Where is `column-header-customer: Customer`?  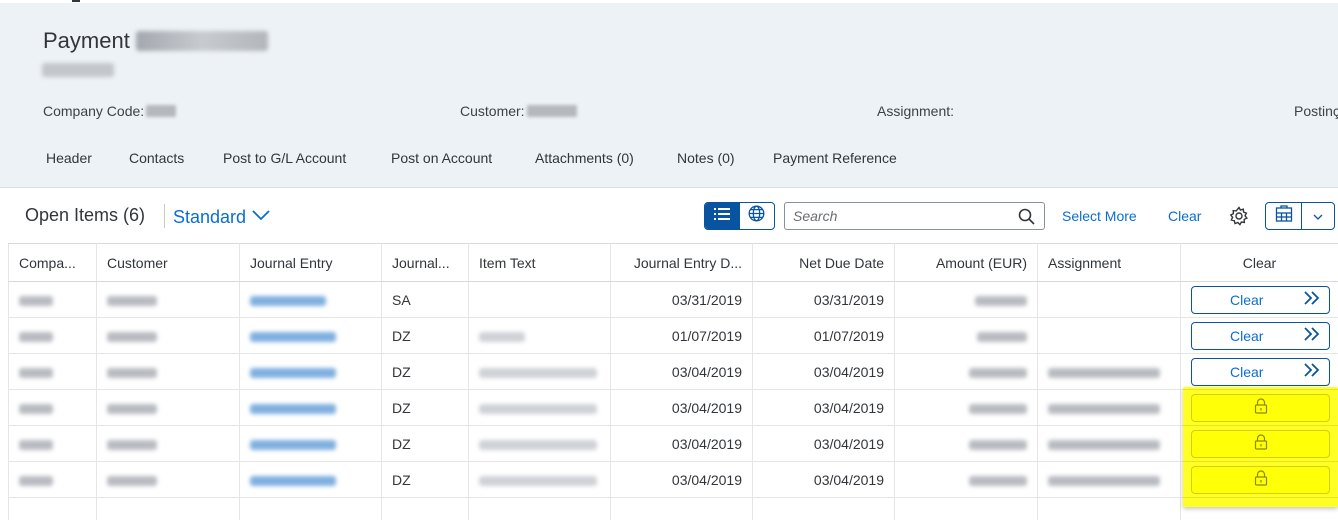 column-header-customer: Customer is located at coordinates (168, 262).